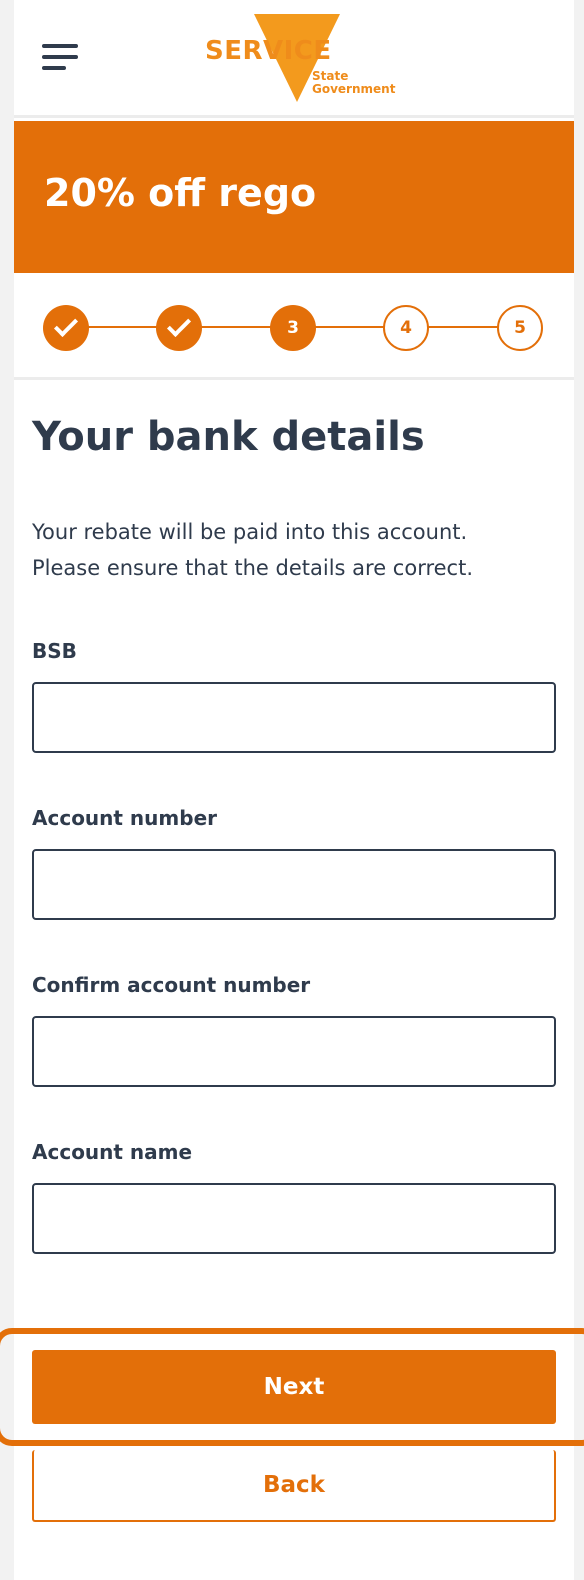 The image size is (584, 1580). I want to click on progress-stepper: 3 4 5, so click(294, 326).